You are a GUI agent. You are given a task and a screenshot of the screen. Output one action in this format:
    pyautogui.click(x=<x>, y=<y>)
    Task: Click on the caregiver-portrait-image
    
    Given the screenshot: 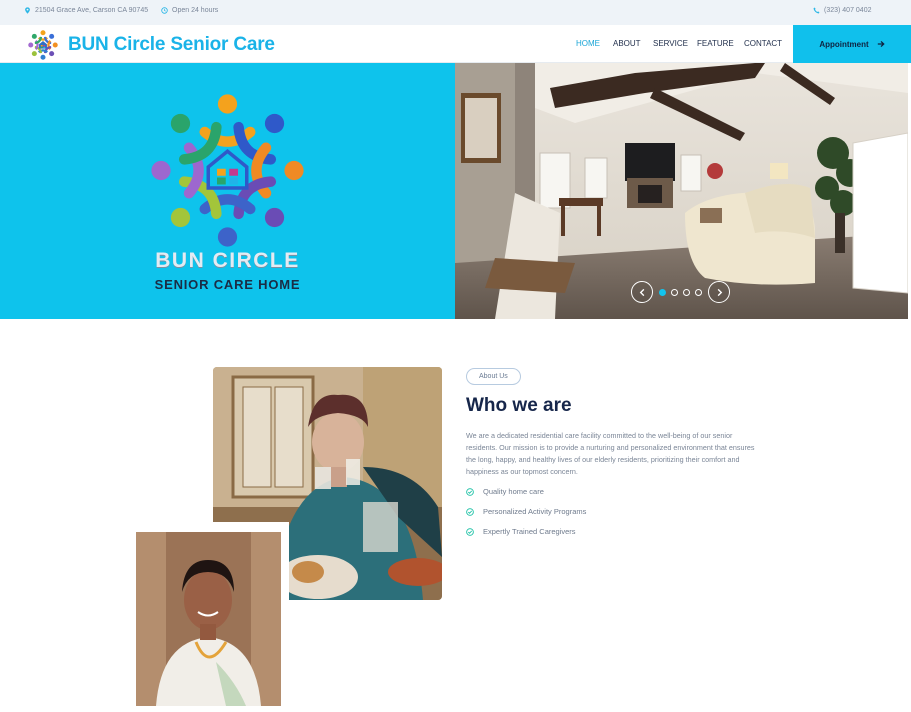 What is the action you would take?
    pyautogui.click(x=208, y=619)
    